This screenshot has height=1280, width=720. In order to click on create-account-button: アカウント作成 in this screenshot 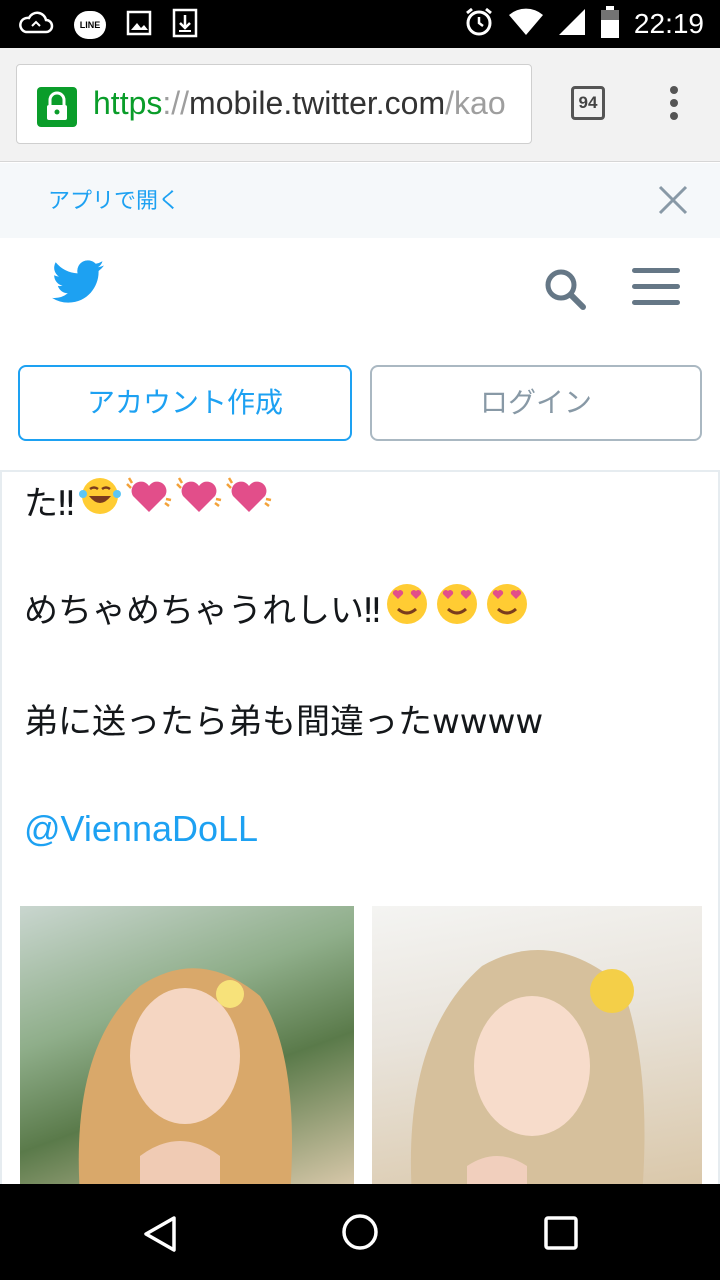, I will do `click(185, 403)`.